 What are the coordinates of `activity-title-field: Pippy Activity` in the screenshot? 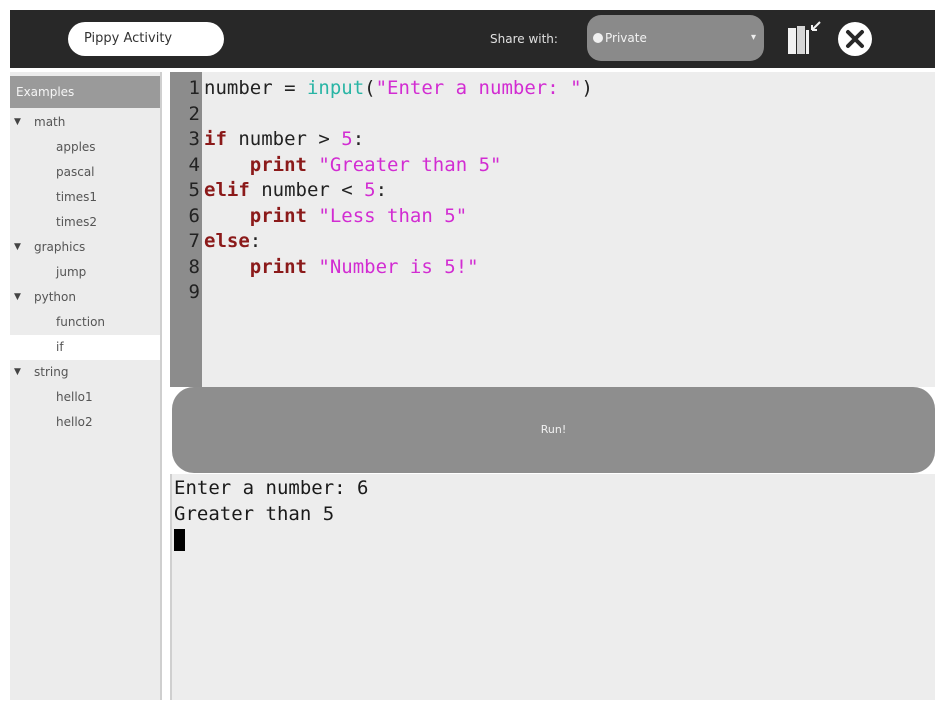 It's located at (146, 39).